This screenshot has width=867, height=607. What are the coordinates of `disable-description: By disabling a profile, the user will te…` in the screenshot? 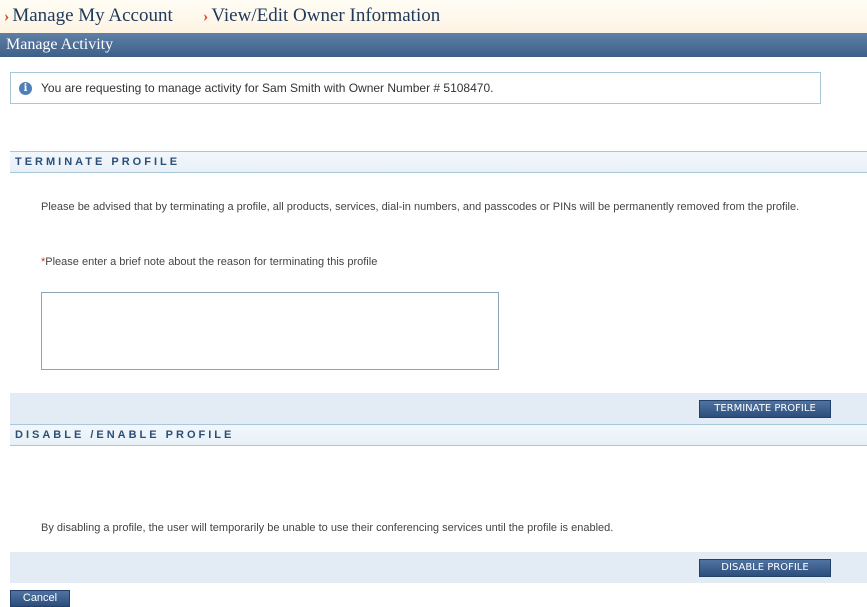 It's located at (327, 528).